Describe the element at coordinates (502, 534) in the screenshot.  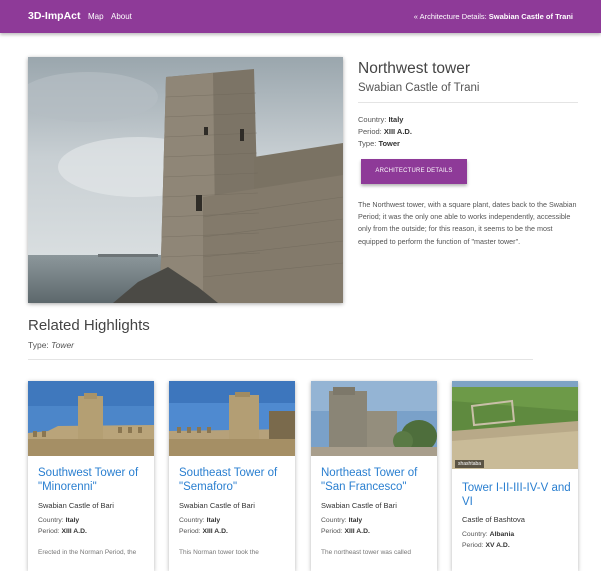
I see `card-country-value: Albania` at that location.